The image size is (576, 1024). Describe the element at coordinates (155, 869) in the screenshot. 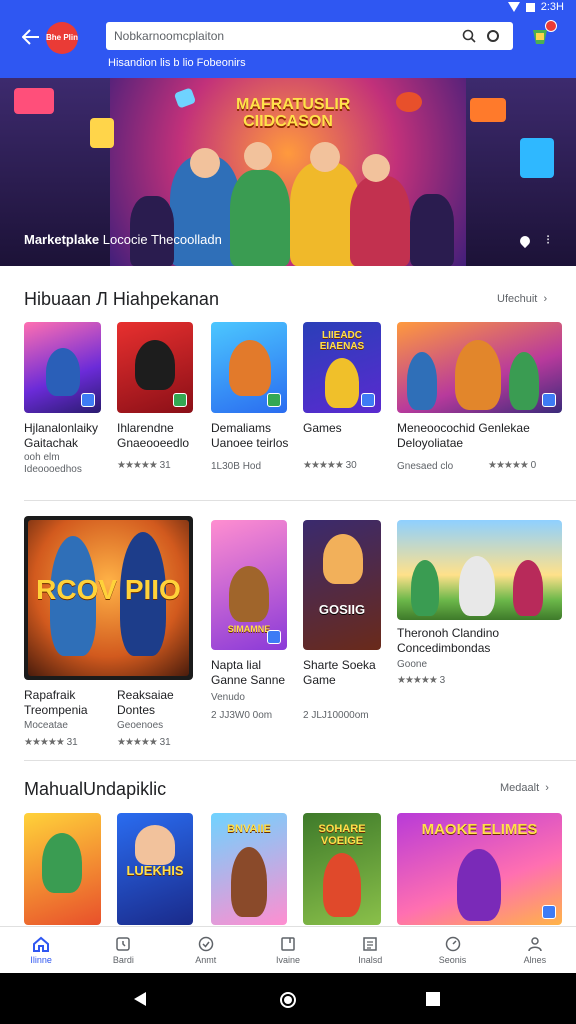

I see `app-tile: LUEKHIS` at that location.